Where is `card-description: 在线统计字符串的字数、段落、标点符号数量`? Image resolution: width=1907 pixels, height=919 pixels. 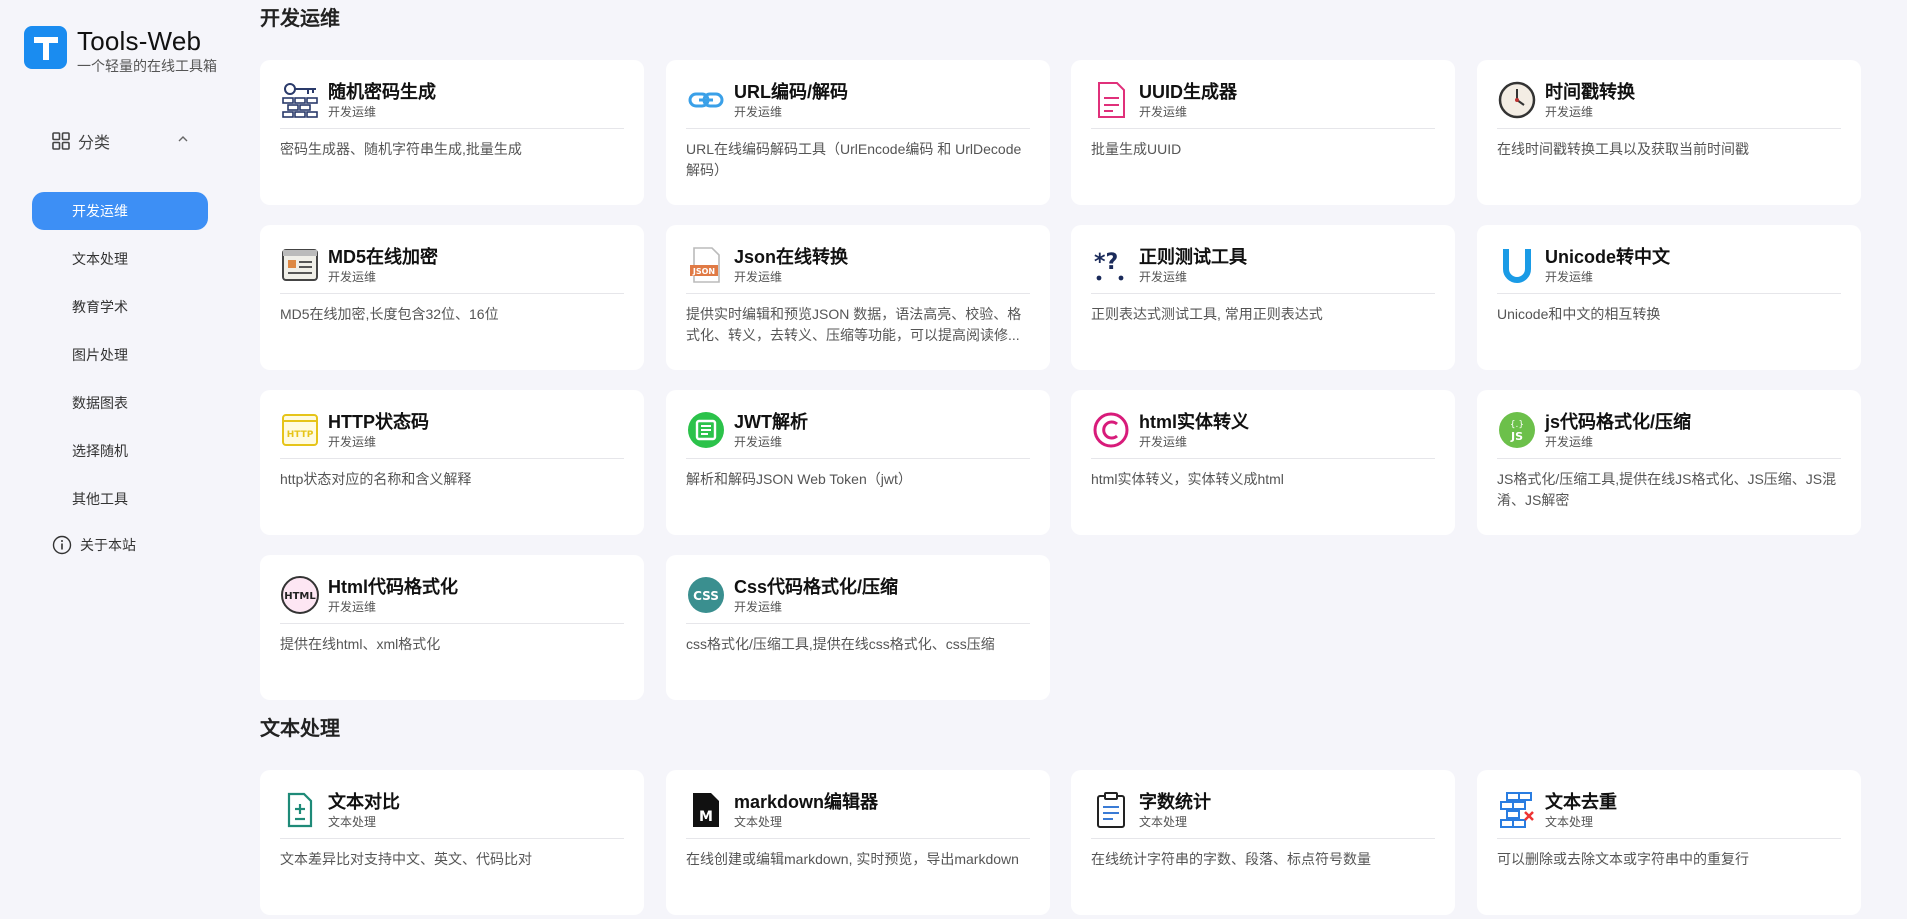
card-description: 在线统计字符串的字数、段落、标点符号数量 is located at coordinates (1231, 859).